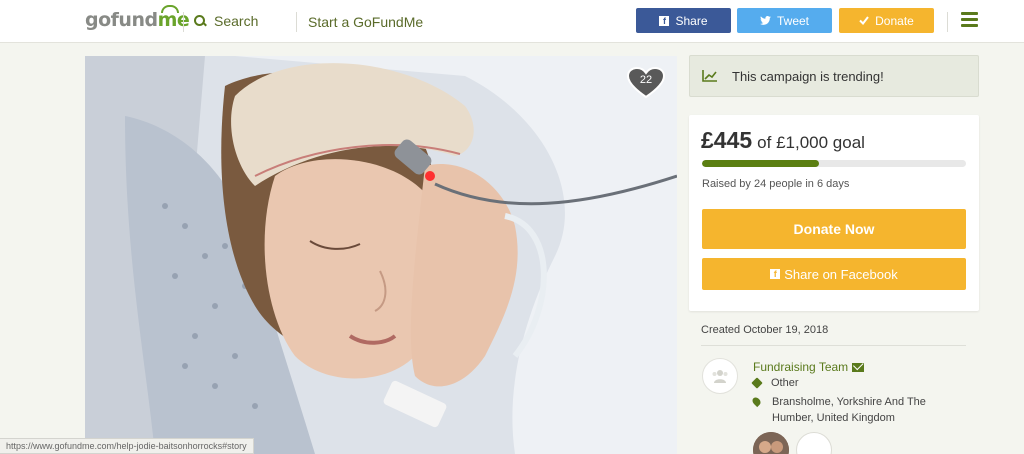 The height and width of the screenshot is (454, 1024). I want to click on goal-text: of £1,000 goal, so click(811, 142).